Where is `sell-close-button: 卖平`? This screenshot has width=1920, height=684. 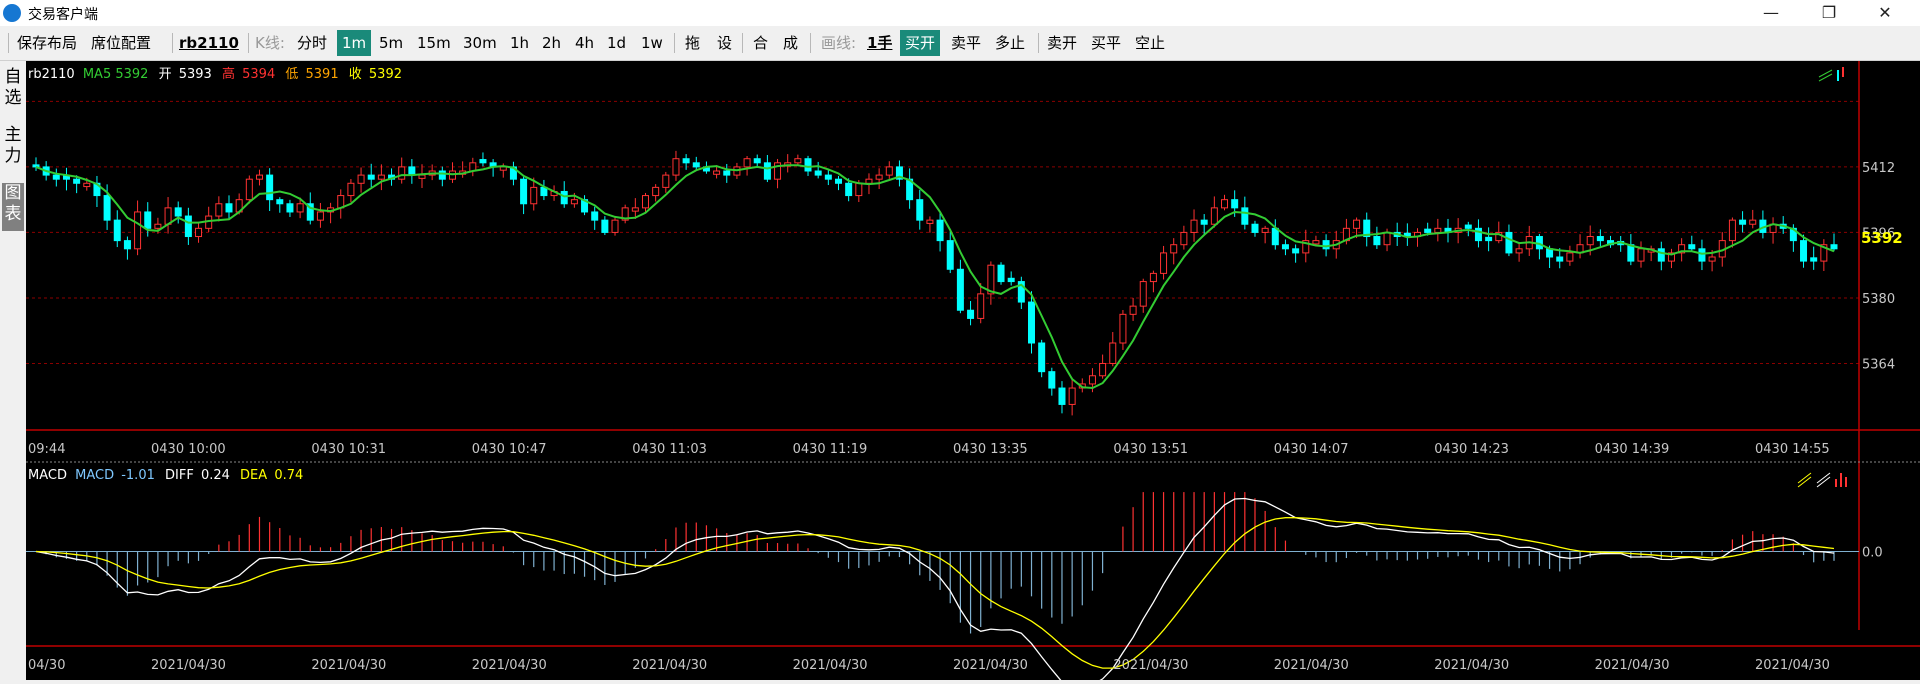
sell-close-button: 卖平 is located at coordinates (966, 43).